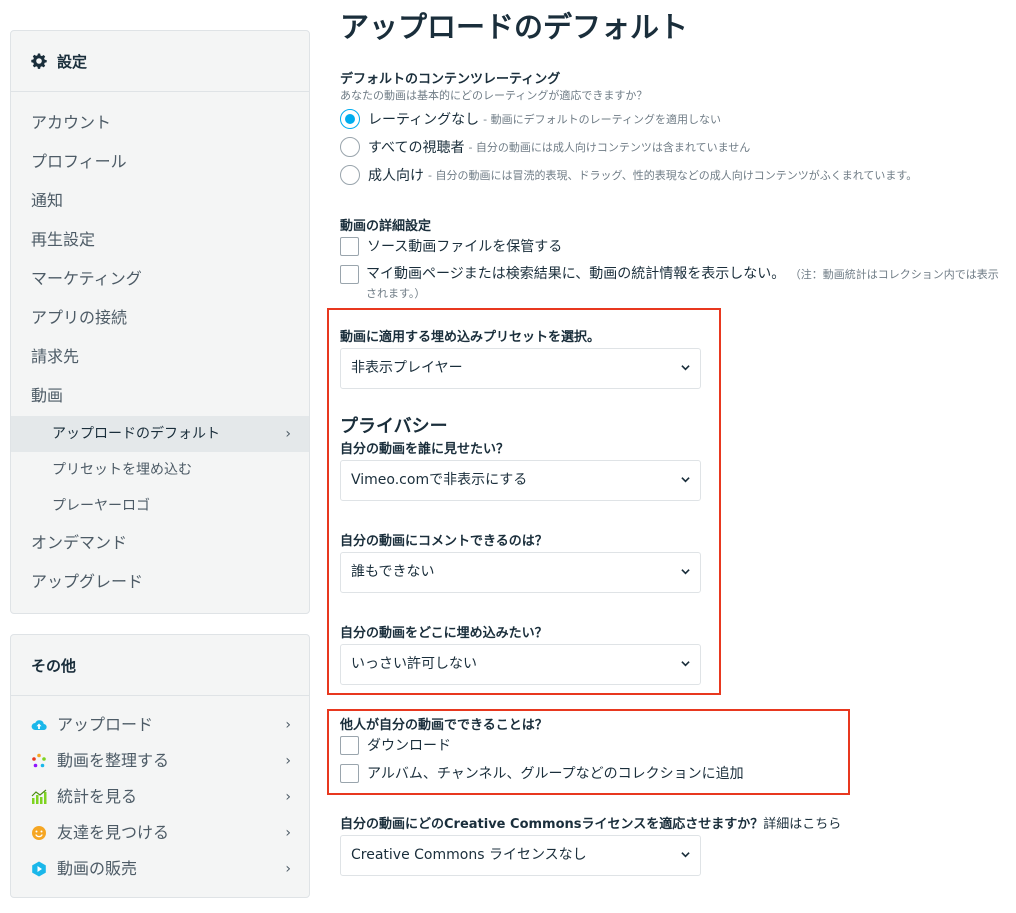  Describe the element at coordinates (160, 396) in the screenshot. I see `sidebar-item-videos: 動画` at that location.